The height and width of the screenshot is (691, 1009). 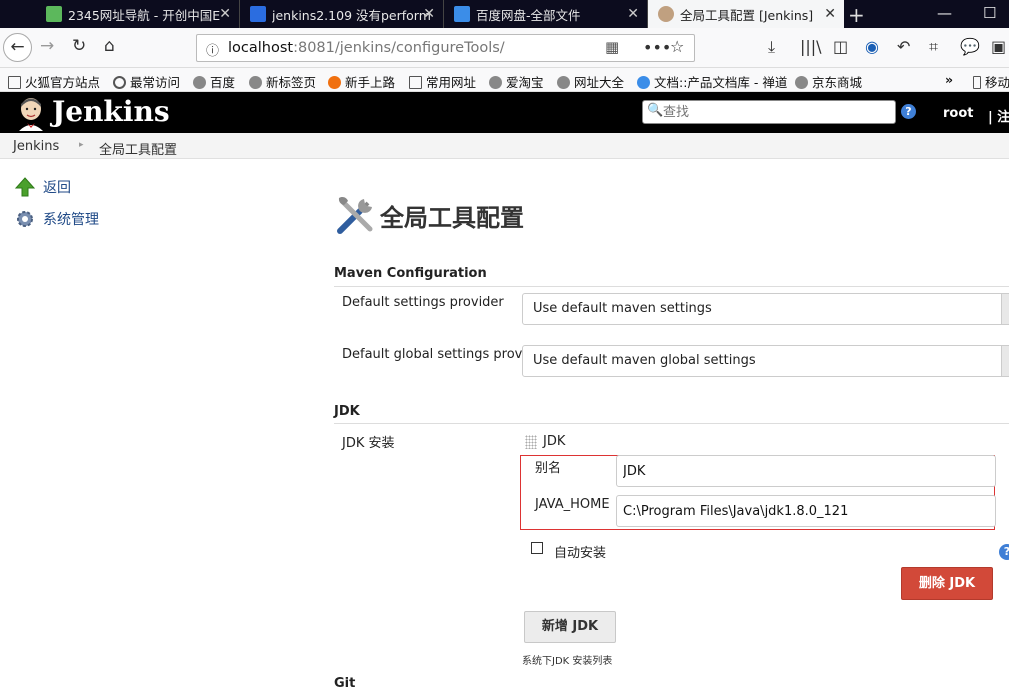 I want to click on bookmark-item: 最常访问, so click(x=146, y=81).